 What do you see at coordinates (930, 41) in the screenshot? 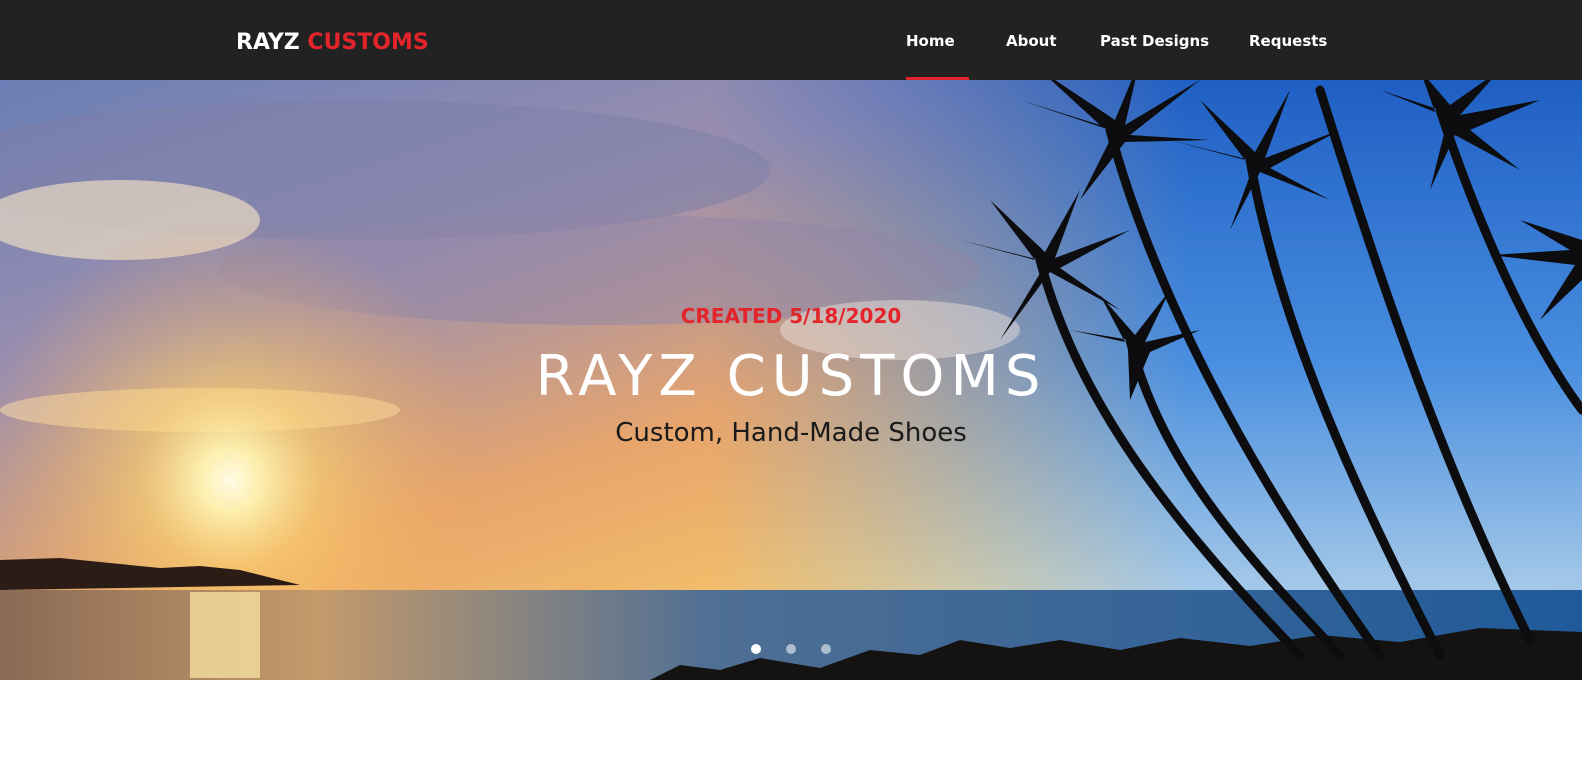
I see `nav-home: Home` at bounding box center [930, 41].